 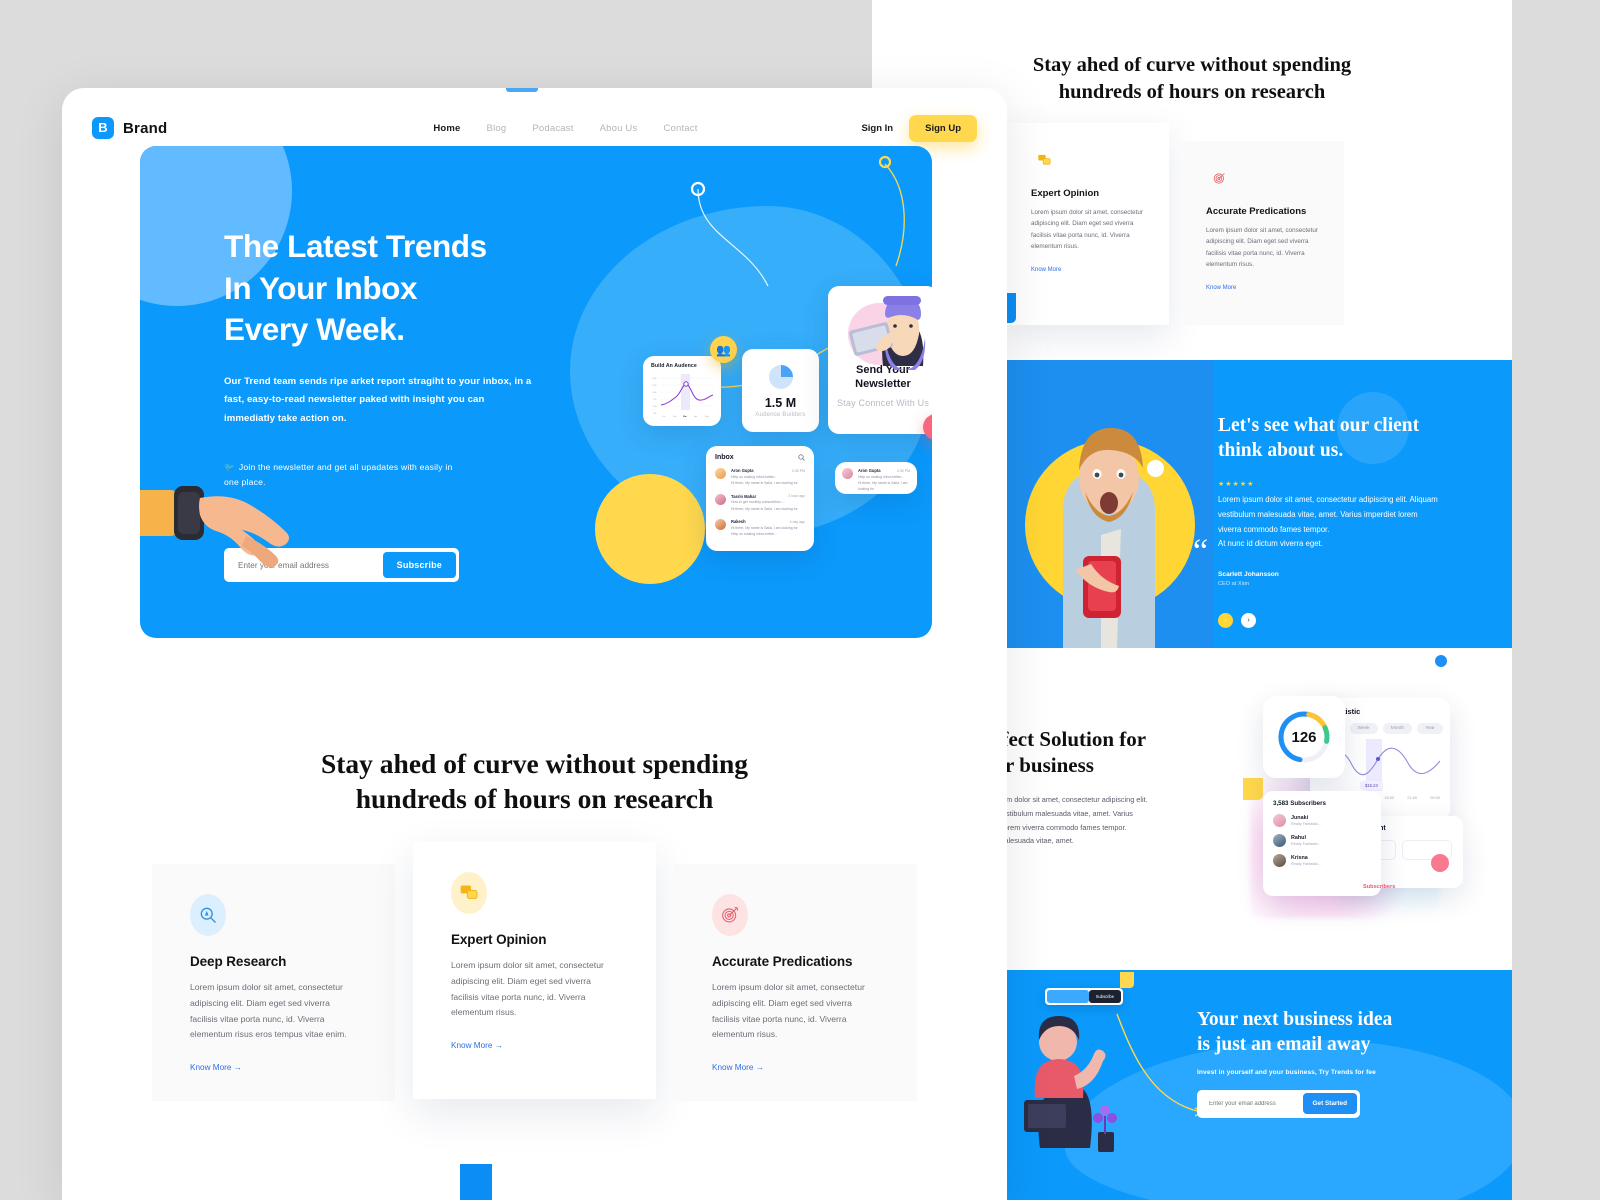 I want to click on send-newsletter-subtitle: Stay Conncet With Us, so click(x=883, y=403).